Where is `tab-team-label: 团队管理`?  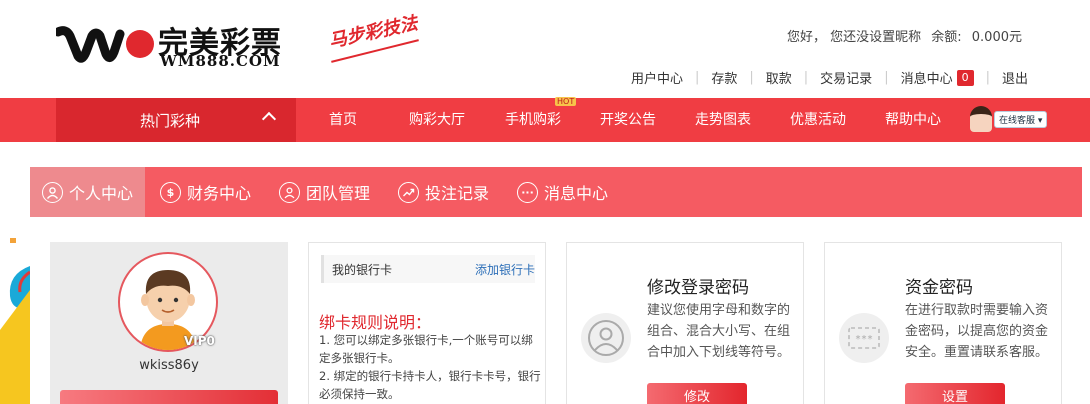 tab-team-label: 团队管理 is located at coordinates (338, 193).